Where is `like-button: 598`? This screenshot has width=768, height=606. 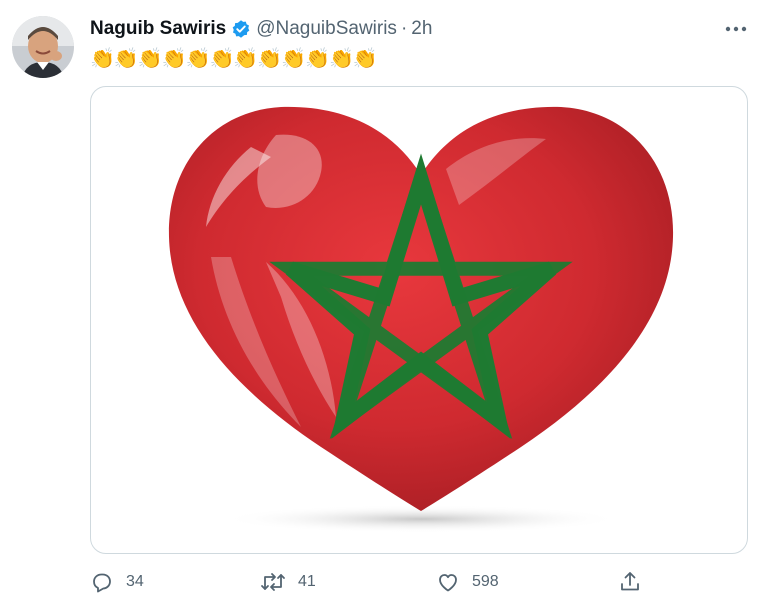 like-button: 598 is located at coordinates (467, 582).